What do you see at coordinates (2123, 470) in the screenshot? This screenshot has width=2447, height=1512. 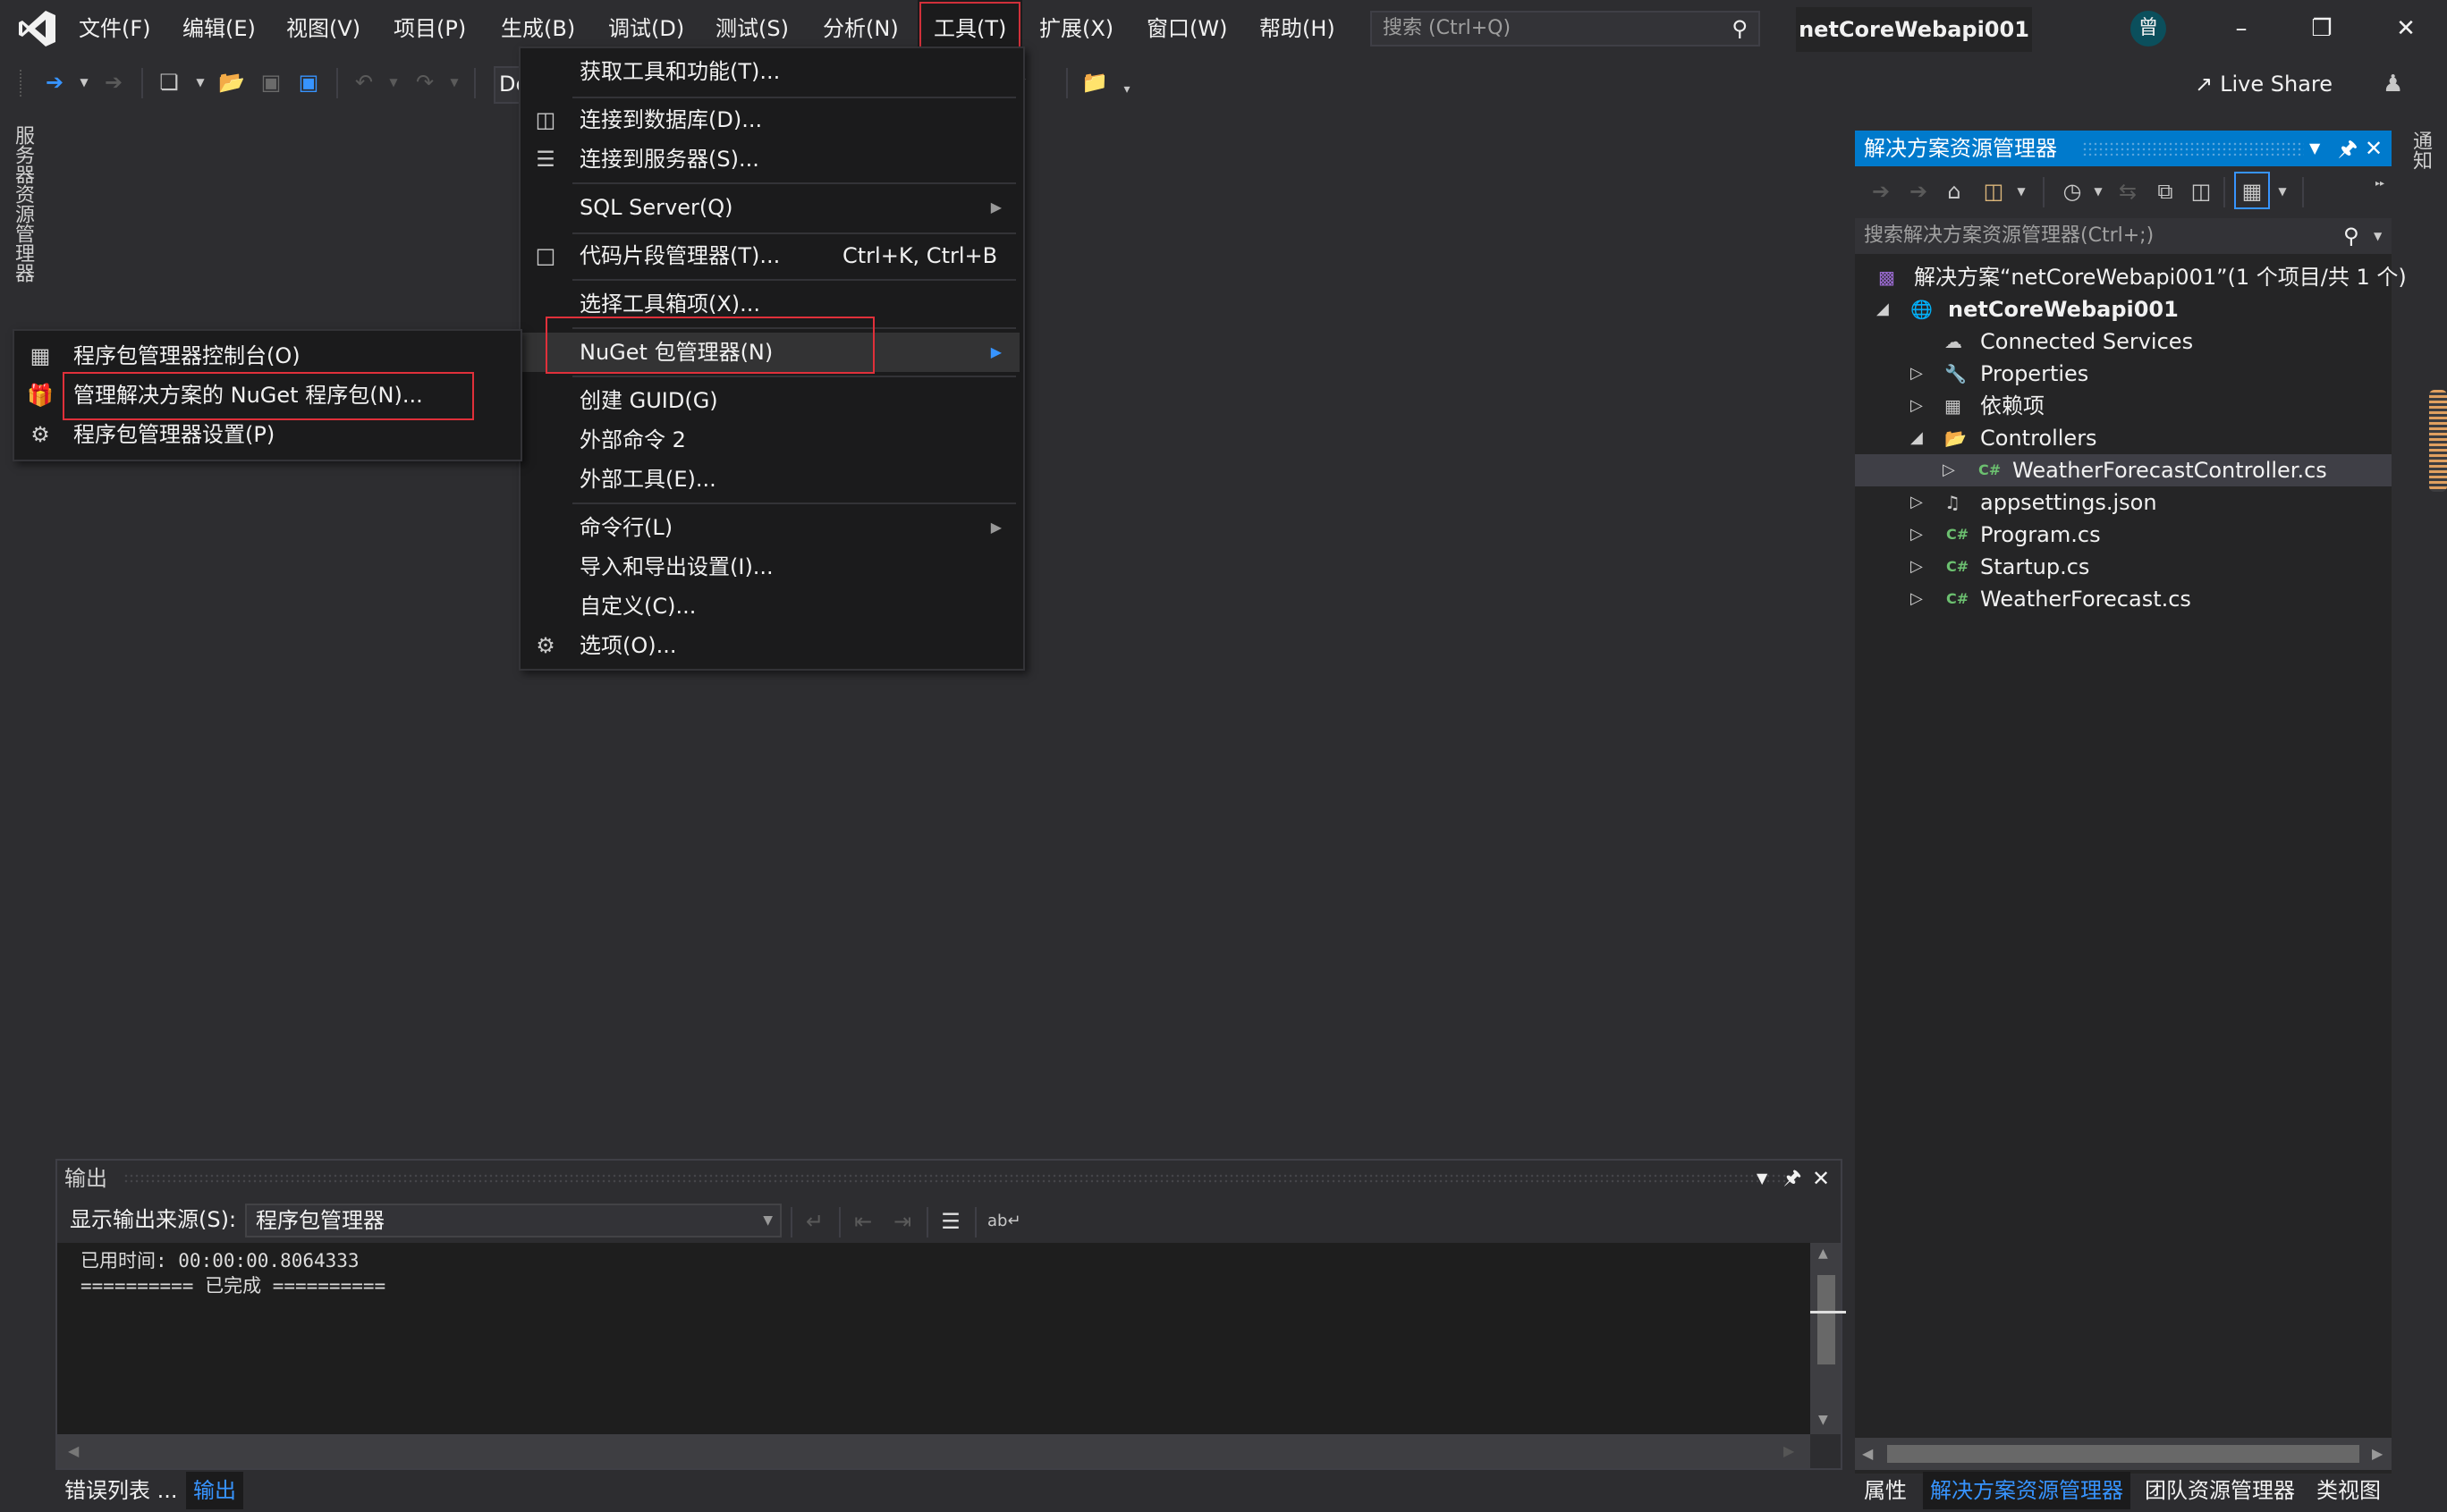 I see `tree-item-weatherforecastcontroller: ▷ C# WeatherForecastController.cs` at bounding box center [2123, 470].